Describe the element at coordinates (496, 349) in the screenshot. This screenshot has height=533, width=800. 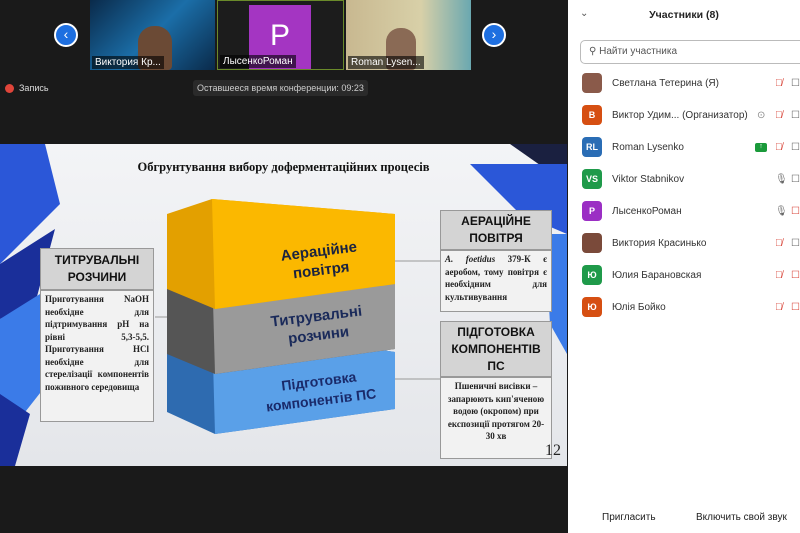
I see `right-bottom-header: ПІДГОТОВКА КОМПОНЕНТІВ ПС` at that location.